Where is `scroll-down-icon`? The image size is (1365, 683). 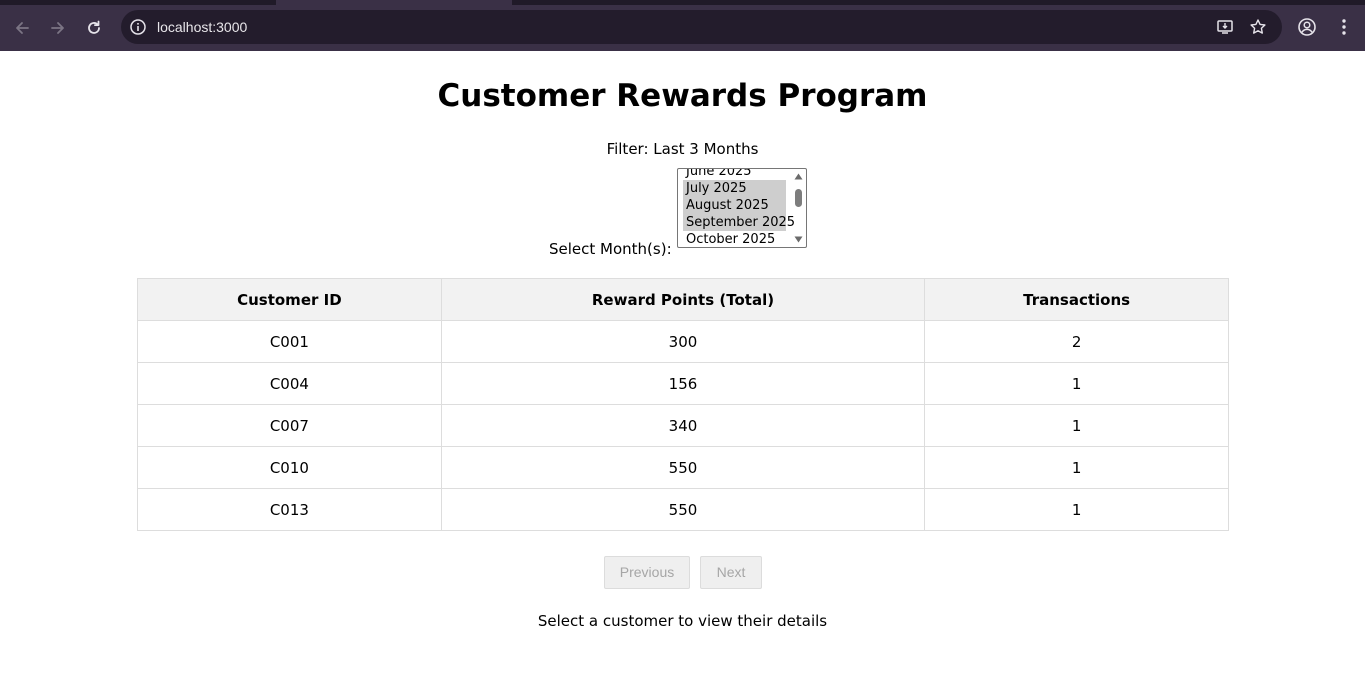
scroll-down-icon is located at coordinates (798, 239).